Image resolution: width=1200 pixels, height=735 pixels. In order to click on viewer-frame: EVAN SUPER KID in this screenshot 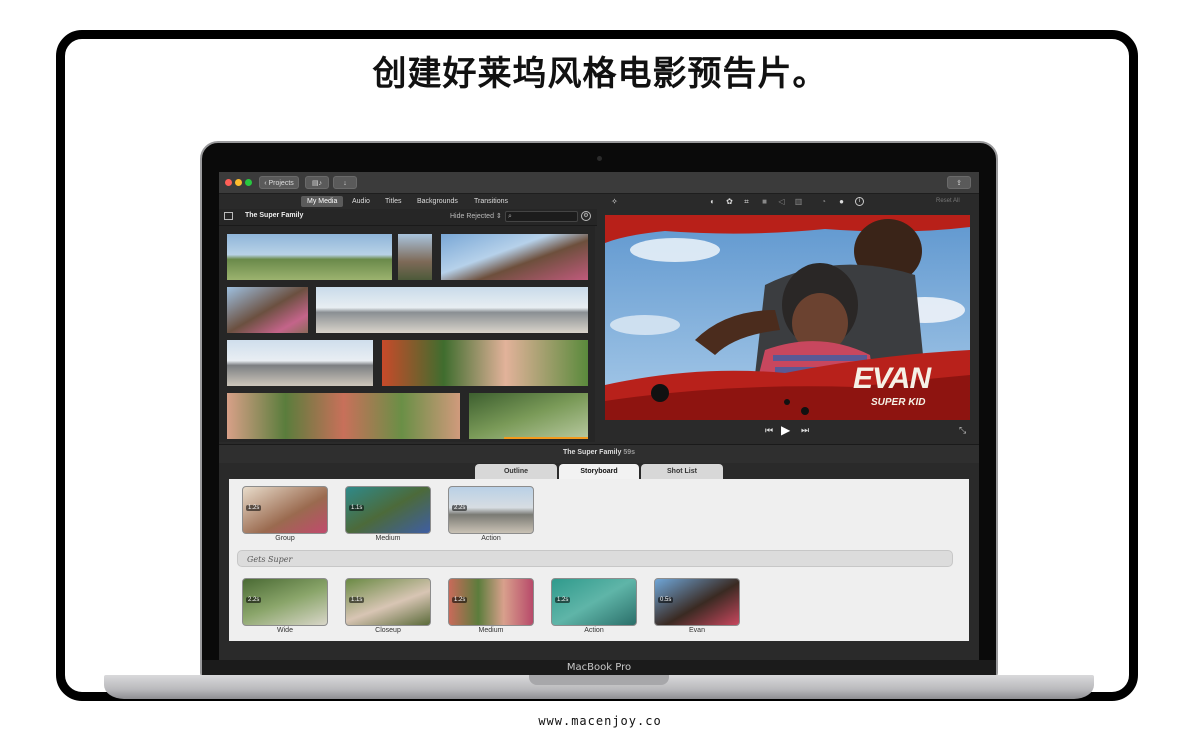, I will do `click(787, 317)`.